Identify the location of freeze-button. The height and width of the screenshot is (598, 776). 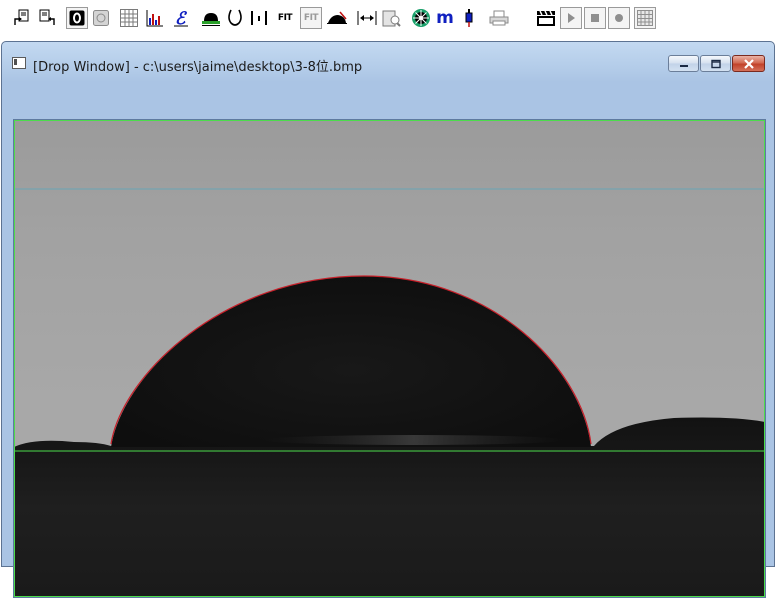
(101, 18).